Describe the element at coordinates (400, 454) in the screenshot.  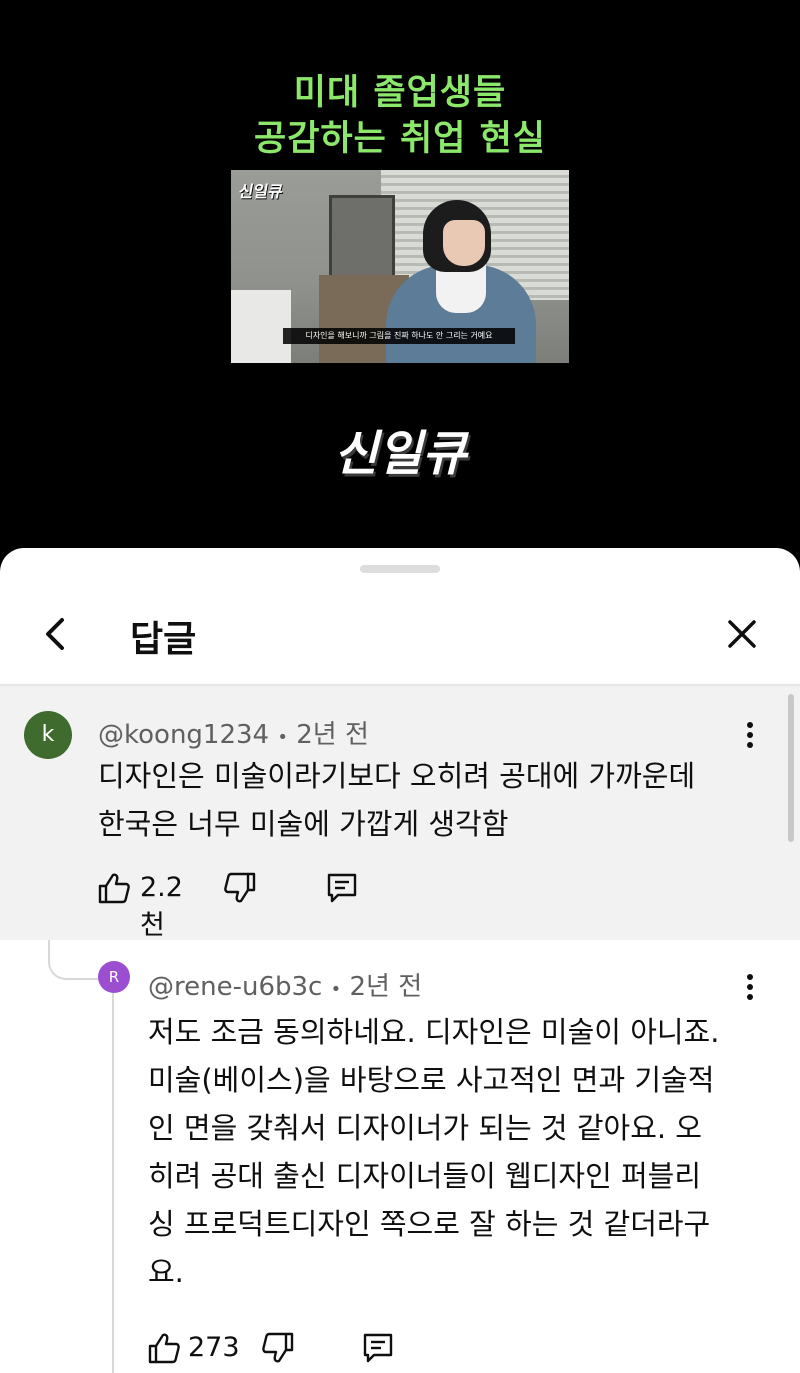
I see `channel-logo: 신일큐` at that location.